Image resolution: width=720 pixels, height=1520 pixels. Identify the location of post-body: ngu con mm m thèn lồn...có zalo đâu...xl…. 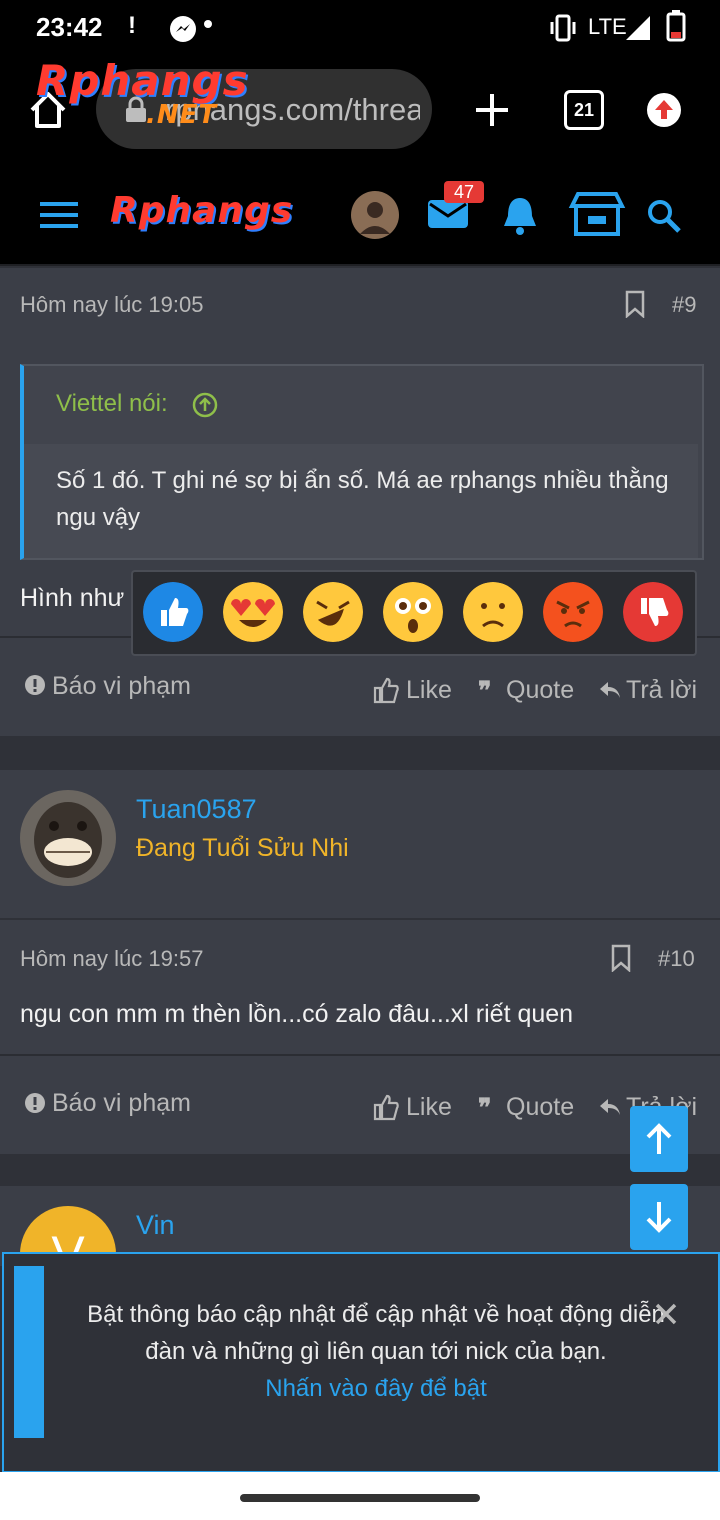
(297, 1014).